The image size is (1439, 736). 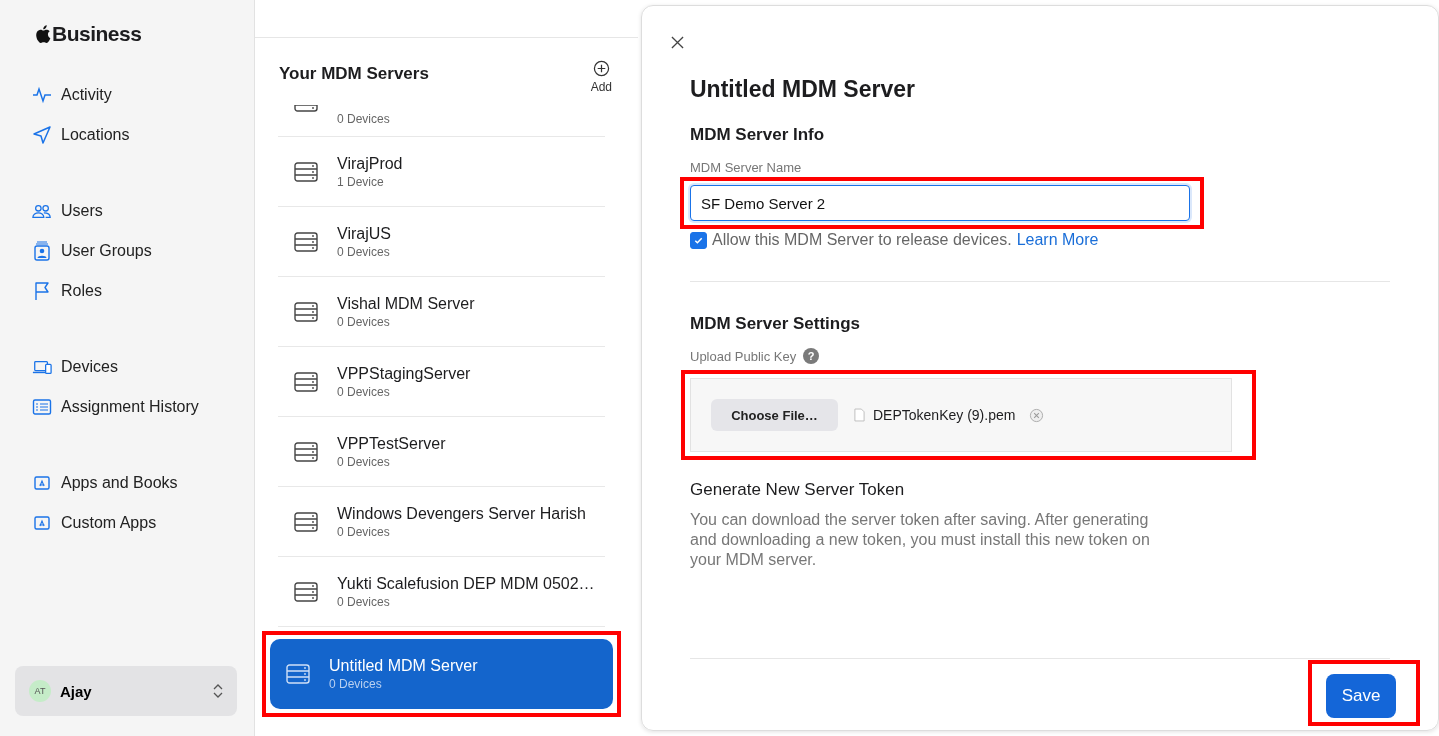 I want to click on server-name: Vishal MDM Server, so click(x=406, y=303).